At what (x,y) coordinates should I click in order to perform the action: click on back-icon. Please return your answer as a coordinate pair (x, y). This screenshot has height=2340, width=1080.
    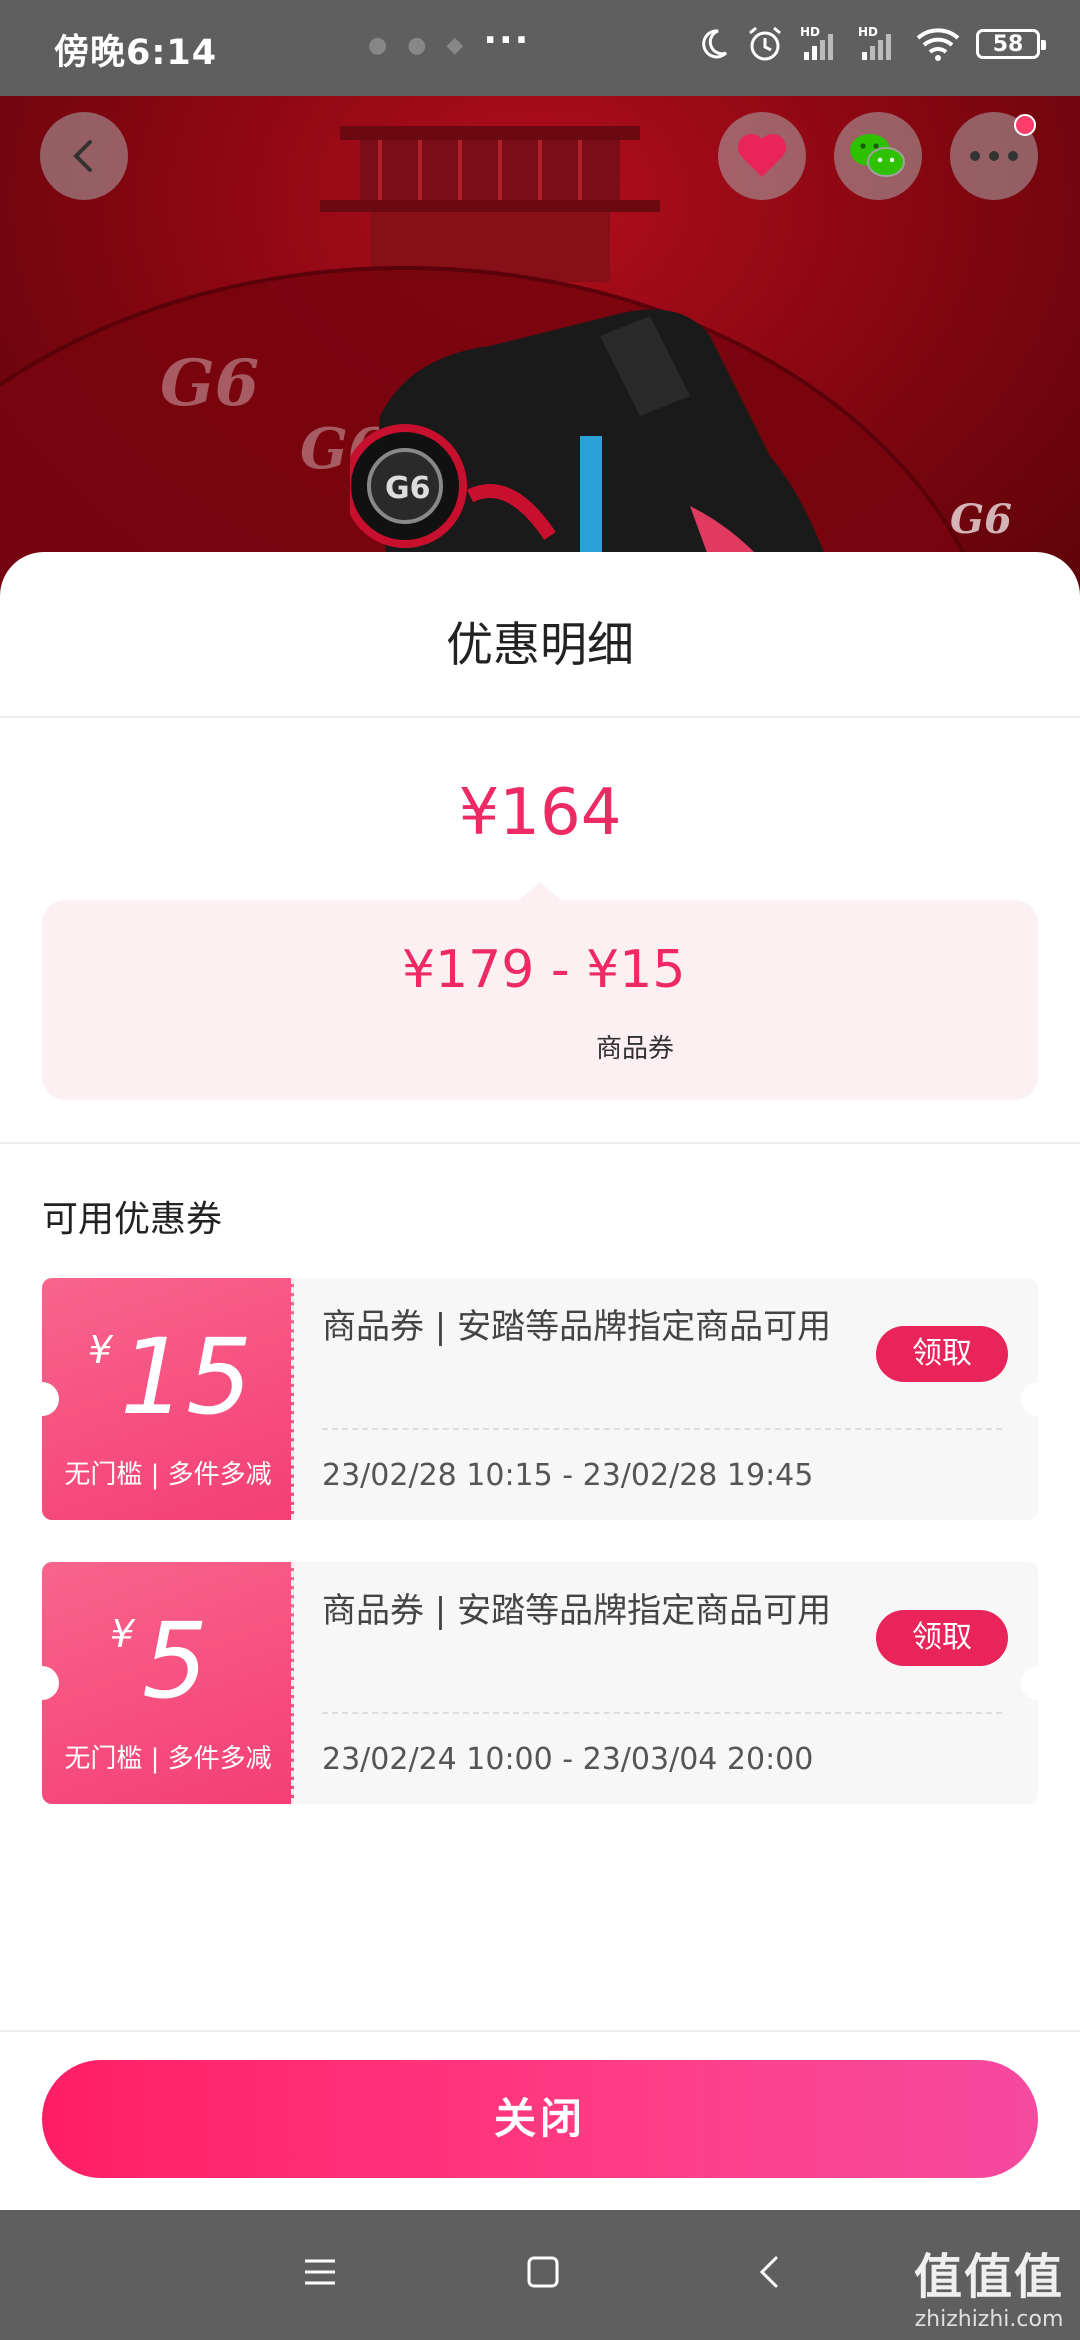
    Looking at the image, I should click on (82, 156).